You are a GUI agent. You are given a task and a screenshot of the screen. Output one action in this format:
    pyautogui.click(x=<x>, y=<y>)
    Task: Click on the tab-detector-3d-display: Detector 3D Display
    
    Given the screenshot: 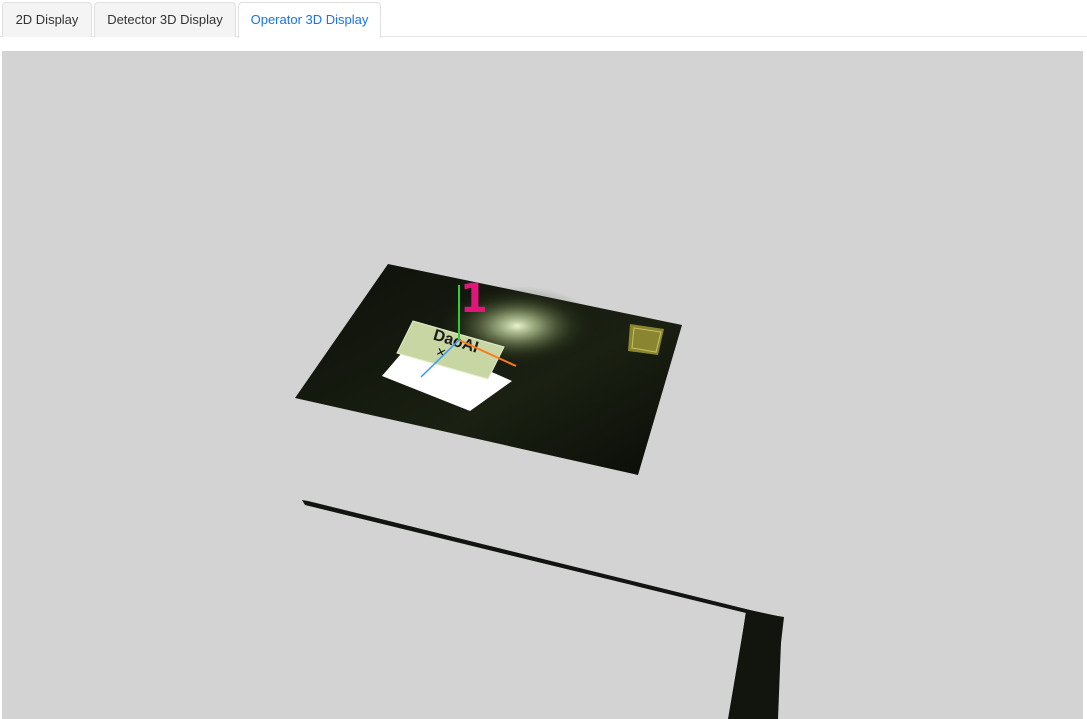 What is the action you would take?
    pyautogui.click(x=165, y=19)
    